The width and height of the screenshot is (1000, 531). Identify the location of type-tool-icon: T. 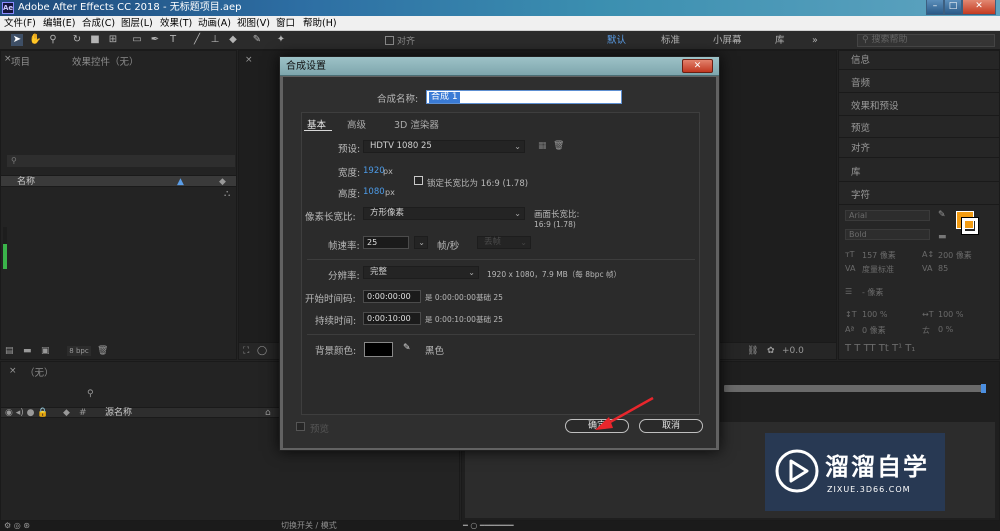
(173, 40).